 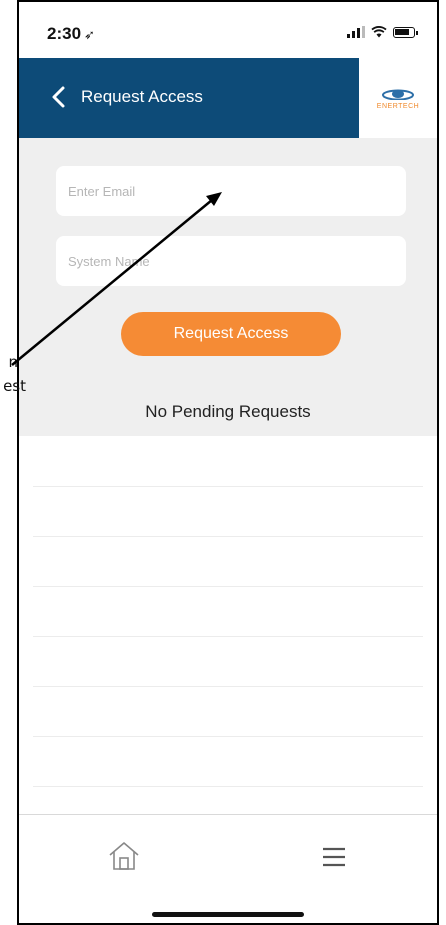 I want to click on time-text: 2:30, so click(x=64, y=33).